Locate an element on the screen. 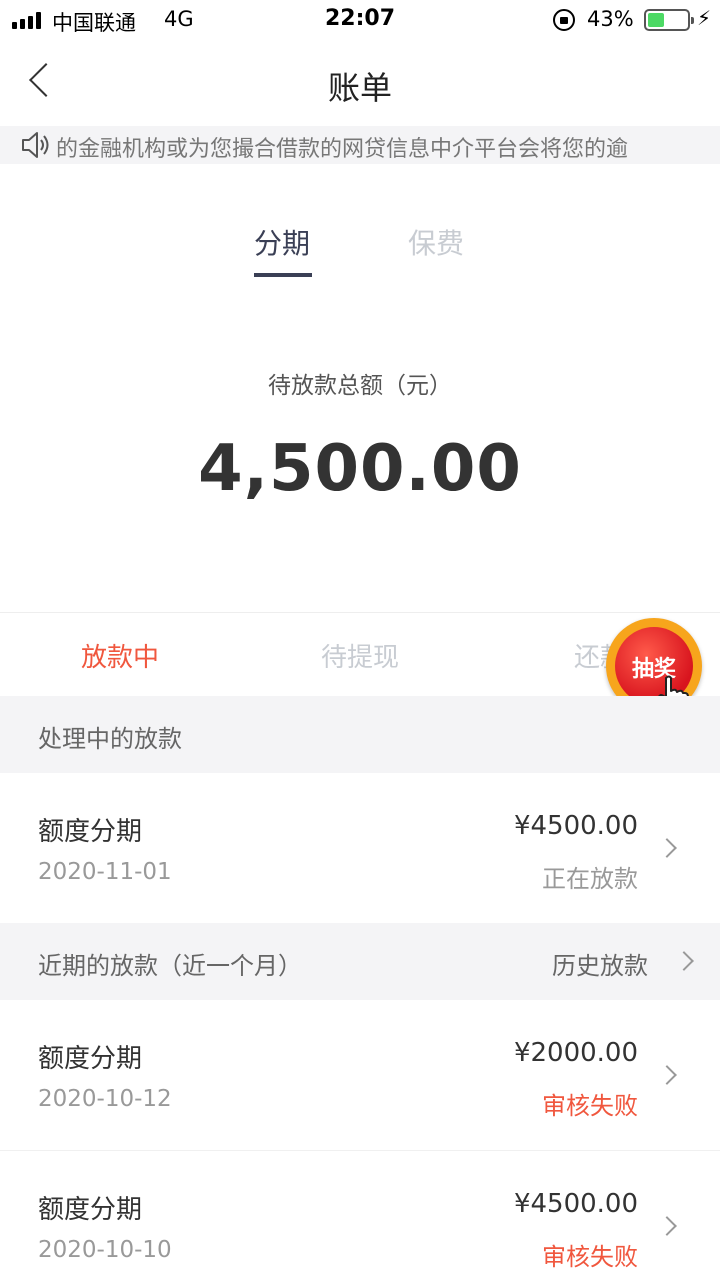 The image size is (720, 1280). battery-icon is located at coordinates (669, 20).